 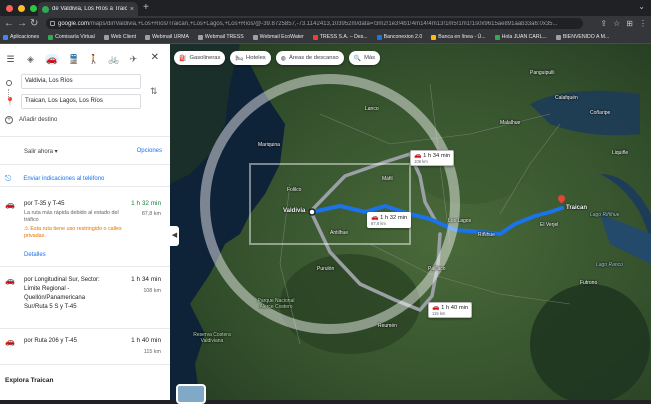 What do you see at coordinates (10, 101) in the screenshot?
I see `destination-pin-icon: 📍` at bounding box center [10, 101].